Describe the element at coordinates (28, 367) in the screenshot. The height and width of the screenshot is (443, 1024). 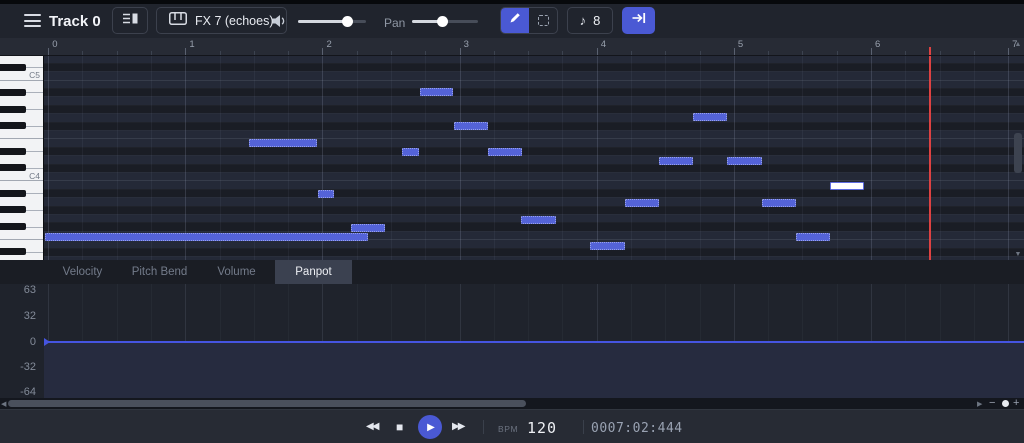
I see `axis-tick-label: -32` at that location.